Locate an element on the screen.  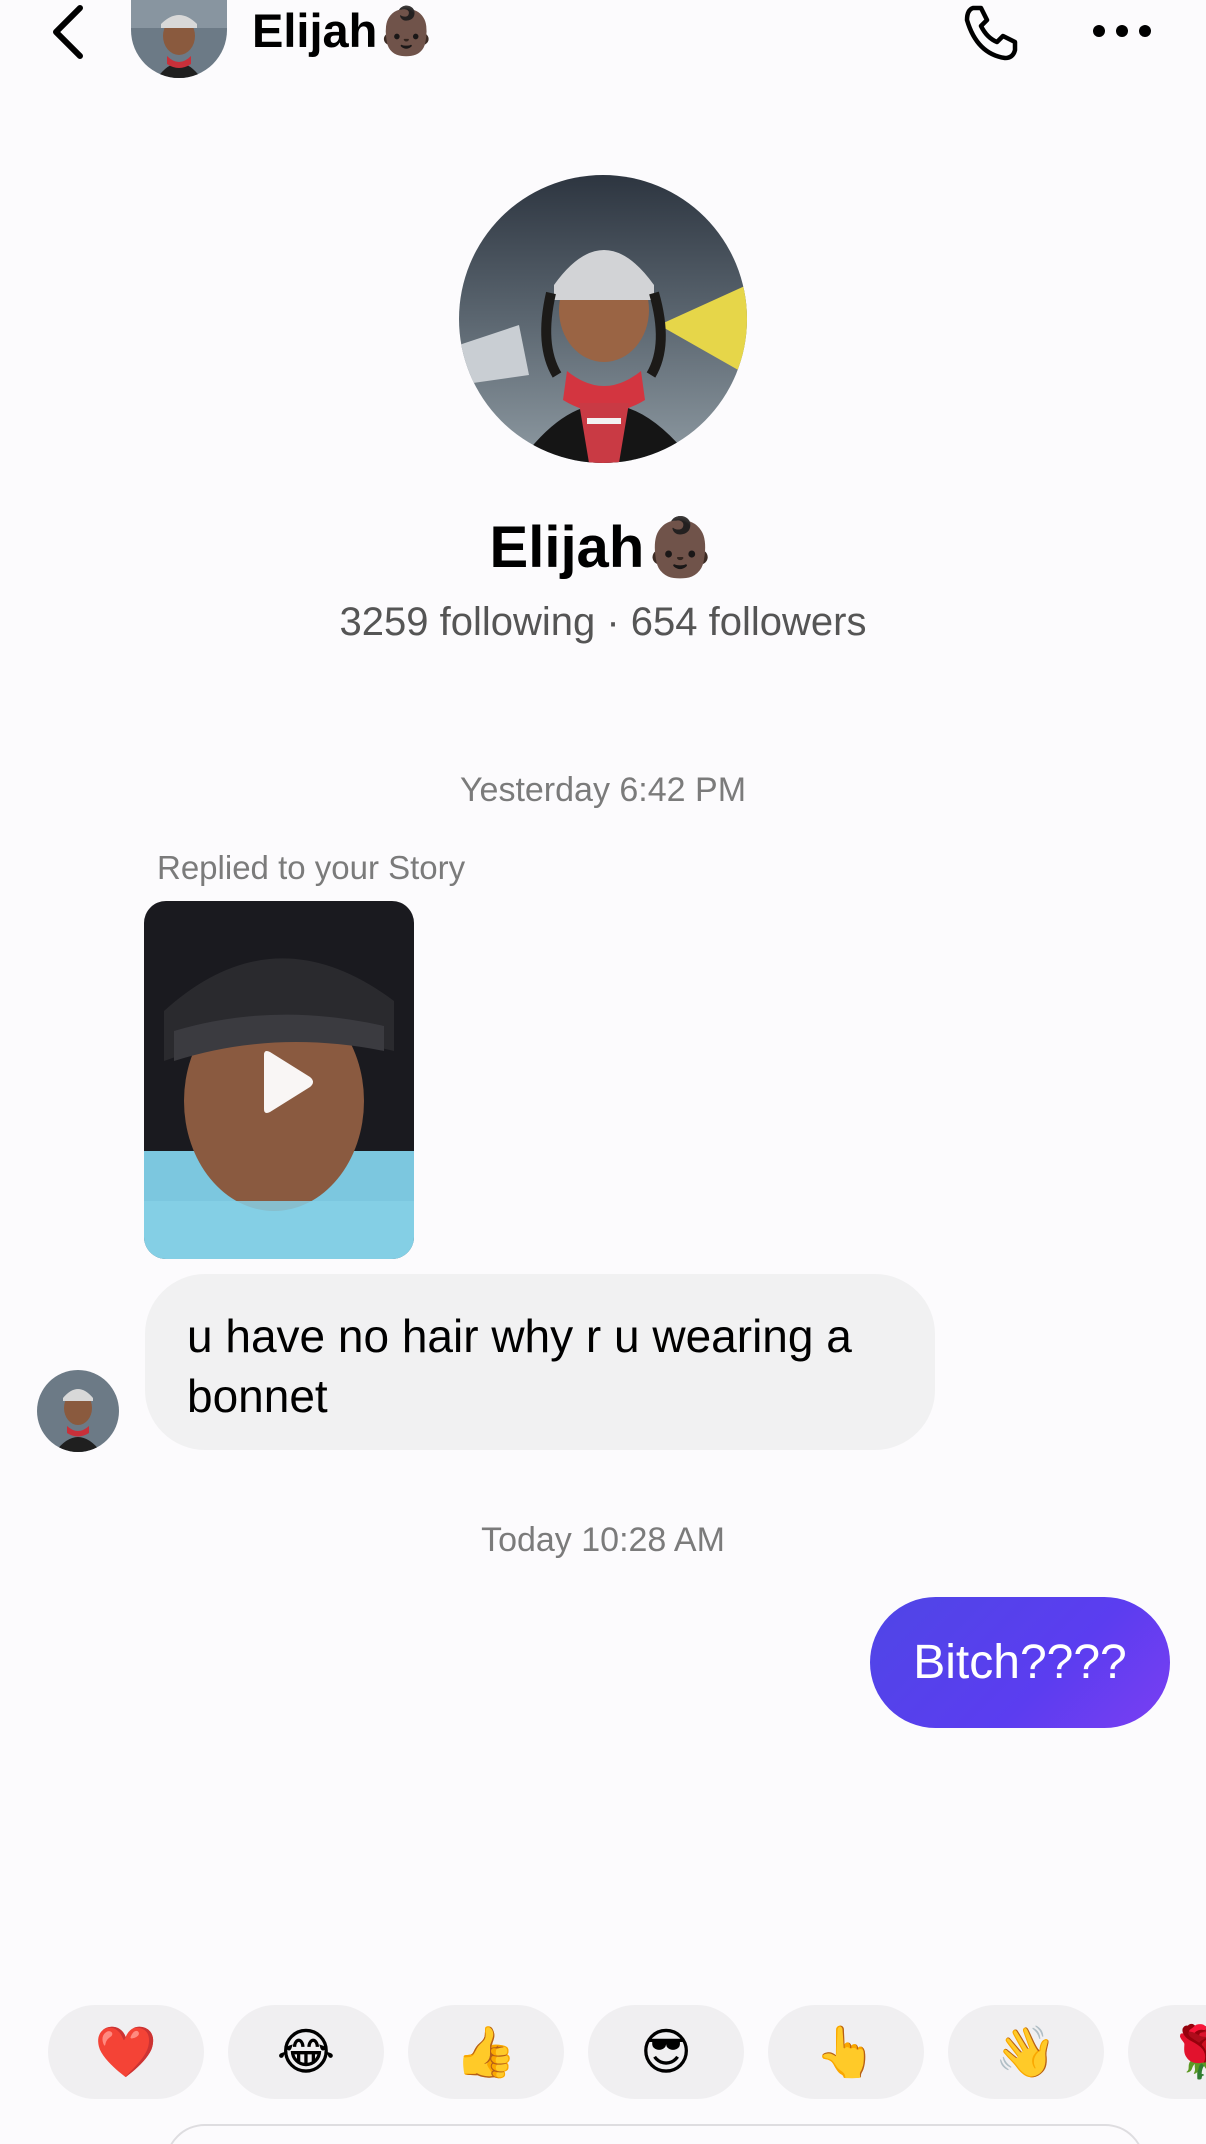
phone-icon is located at coordinates (991, 33).